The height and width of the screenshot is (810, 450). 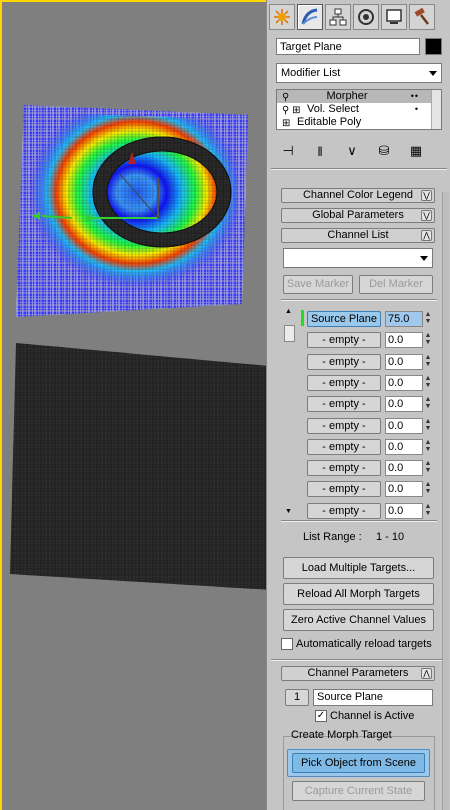 I want to click on list-range-value: 1 - 10, so click(x=390, y=537).